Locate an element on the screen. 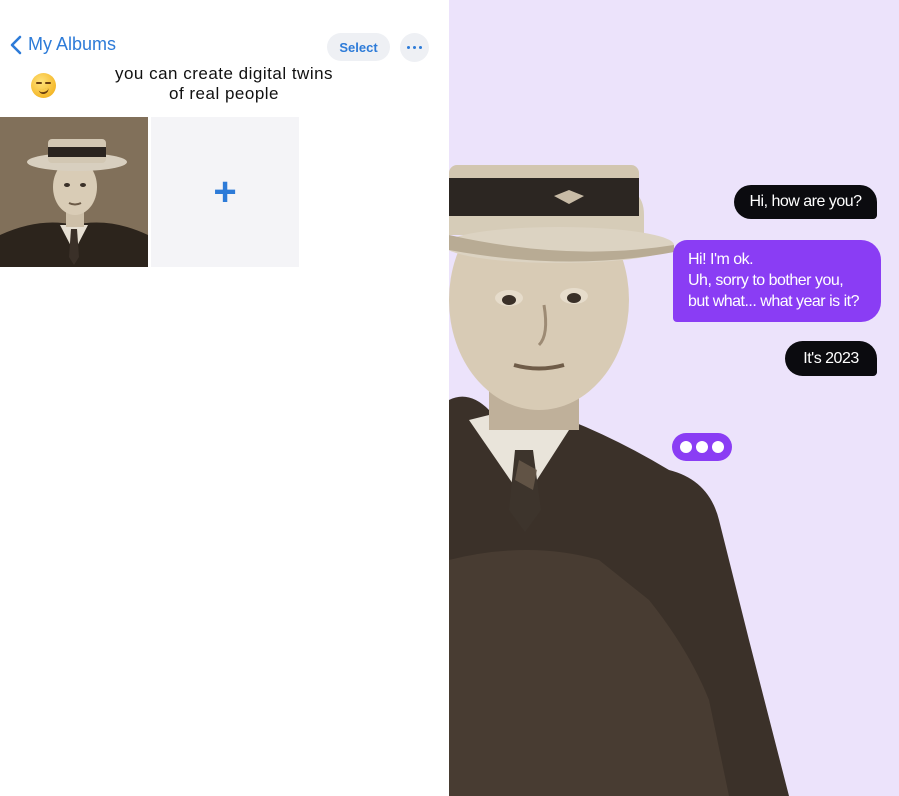 The height and width of the screenshot is (796, 899). select-button: Select is located at coordinates (358, 47).